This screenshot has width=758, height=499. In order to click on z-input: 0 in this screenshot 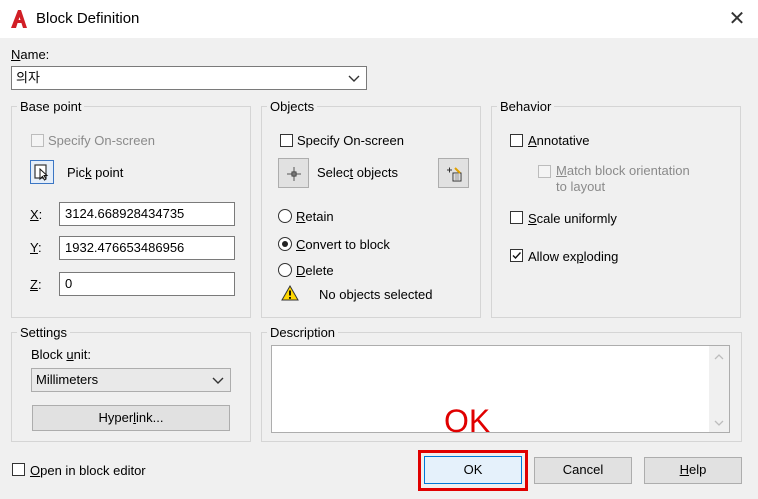, I will do `click(147, 284)`.